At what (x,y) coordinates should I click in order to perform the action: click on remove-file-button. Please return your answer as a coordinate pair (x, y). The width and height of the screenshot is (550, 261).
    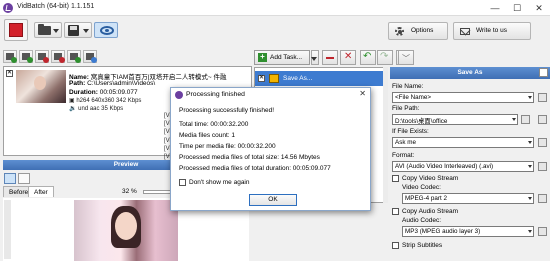
    Looking at the image, I should click on (42, 56).